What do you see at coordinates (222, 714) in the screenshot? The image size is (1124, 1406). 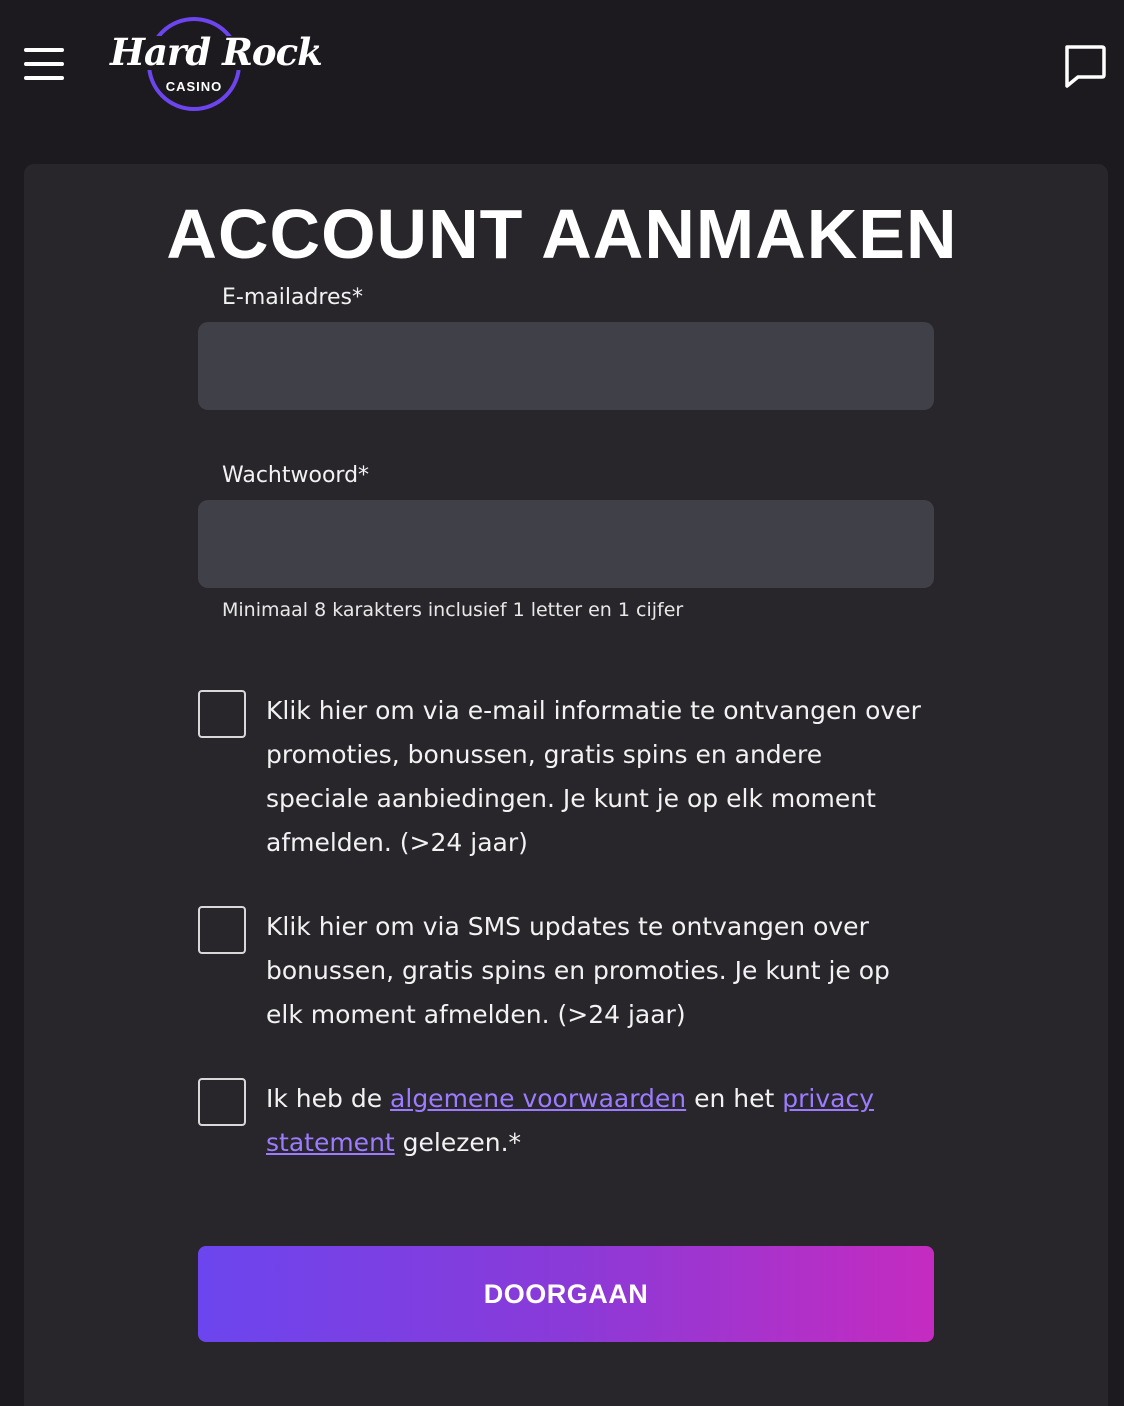 I see `email-promotions-checkbox` at bounding box center [222, 714].